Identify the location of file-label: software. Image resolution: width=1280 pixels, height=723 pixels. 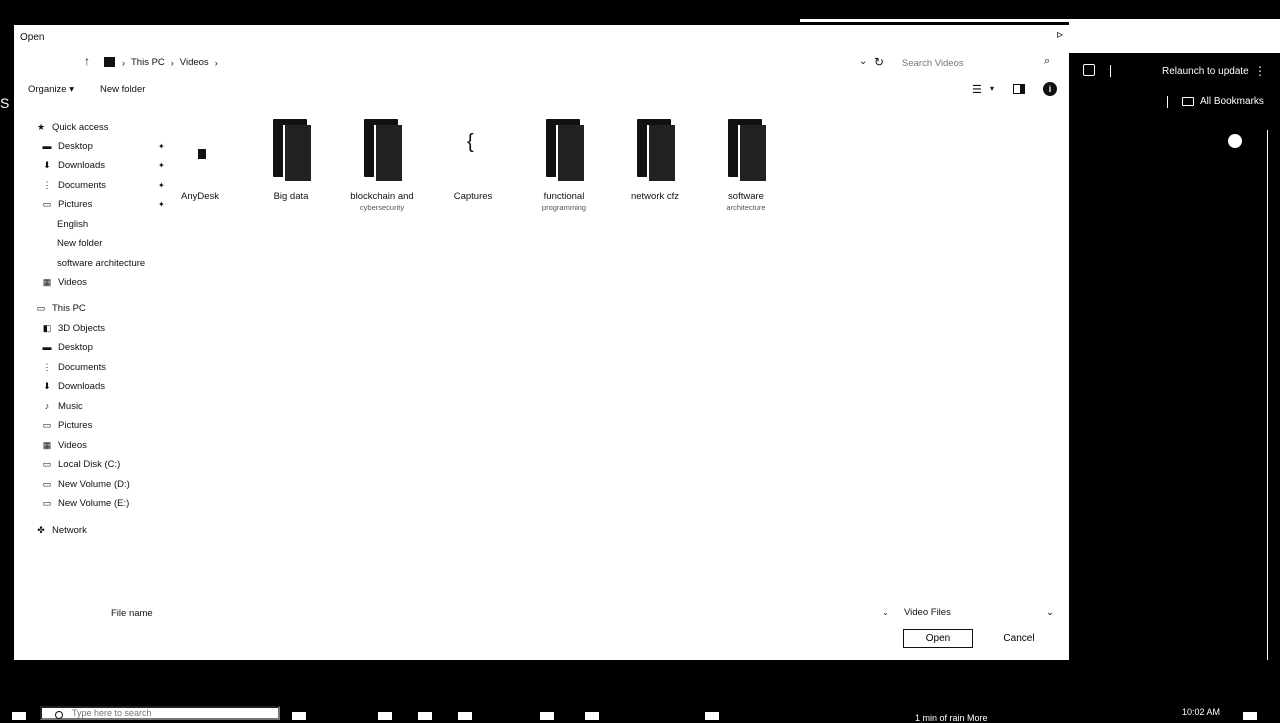
(746, 196).